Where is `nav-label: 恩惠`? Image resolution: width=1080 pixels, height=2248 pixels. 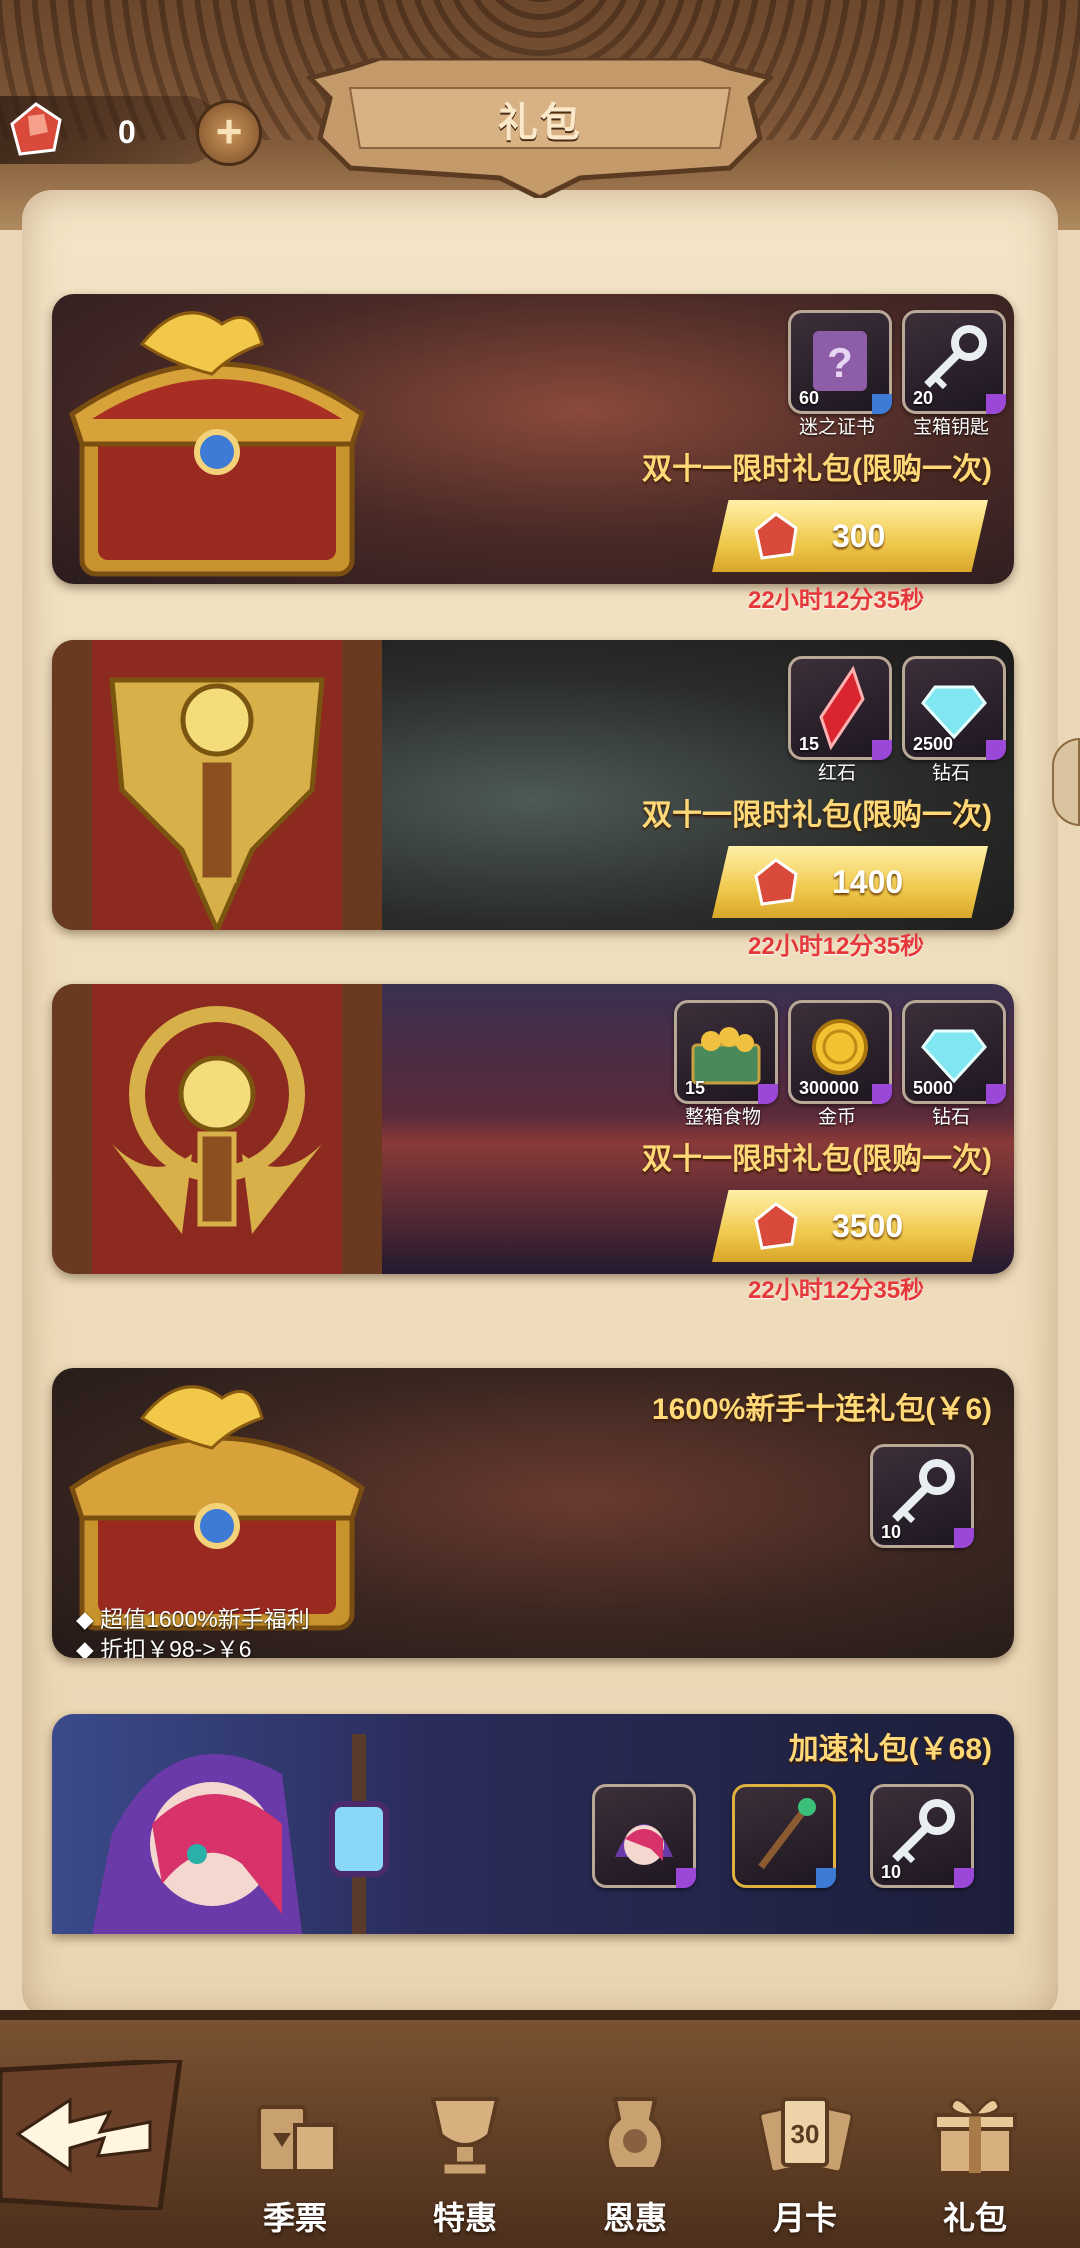 nav-label: 恩惠 is located at coordinates (634, 2218).